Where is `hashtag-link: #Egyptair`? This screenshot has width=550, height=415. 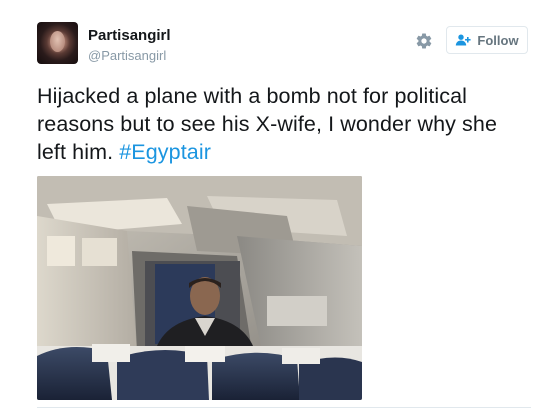
hashtag-link: #Egyptair is located at coordinates (165, 152).